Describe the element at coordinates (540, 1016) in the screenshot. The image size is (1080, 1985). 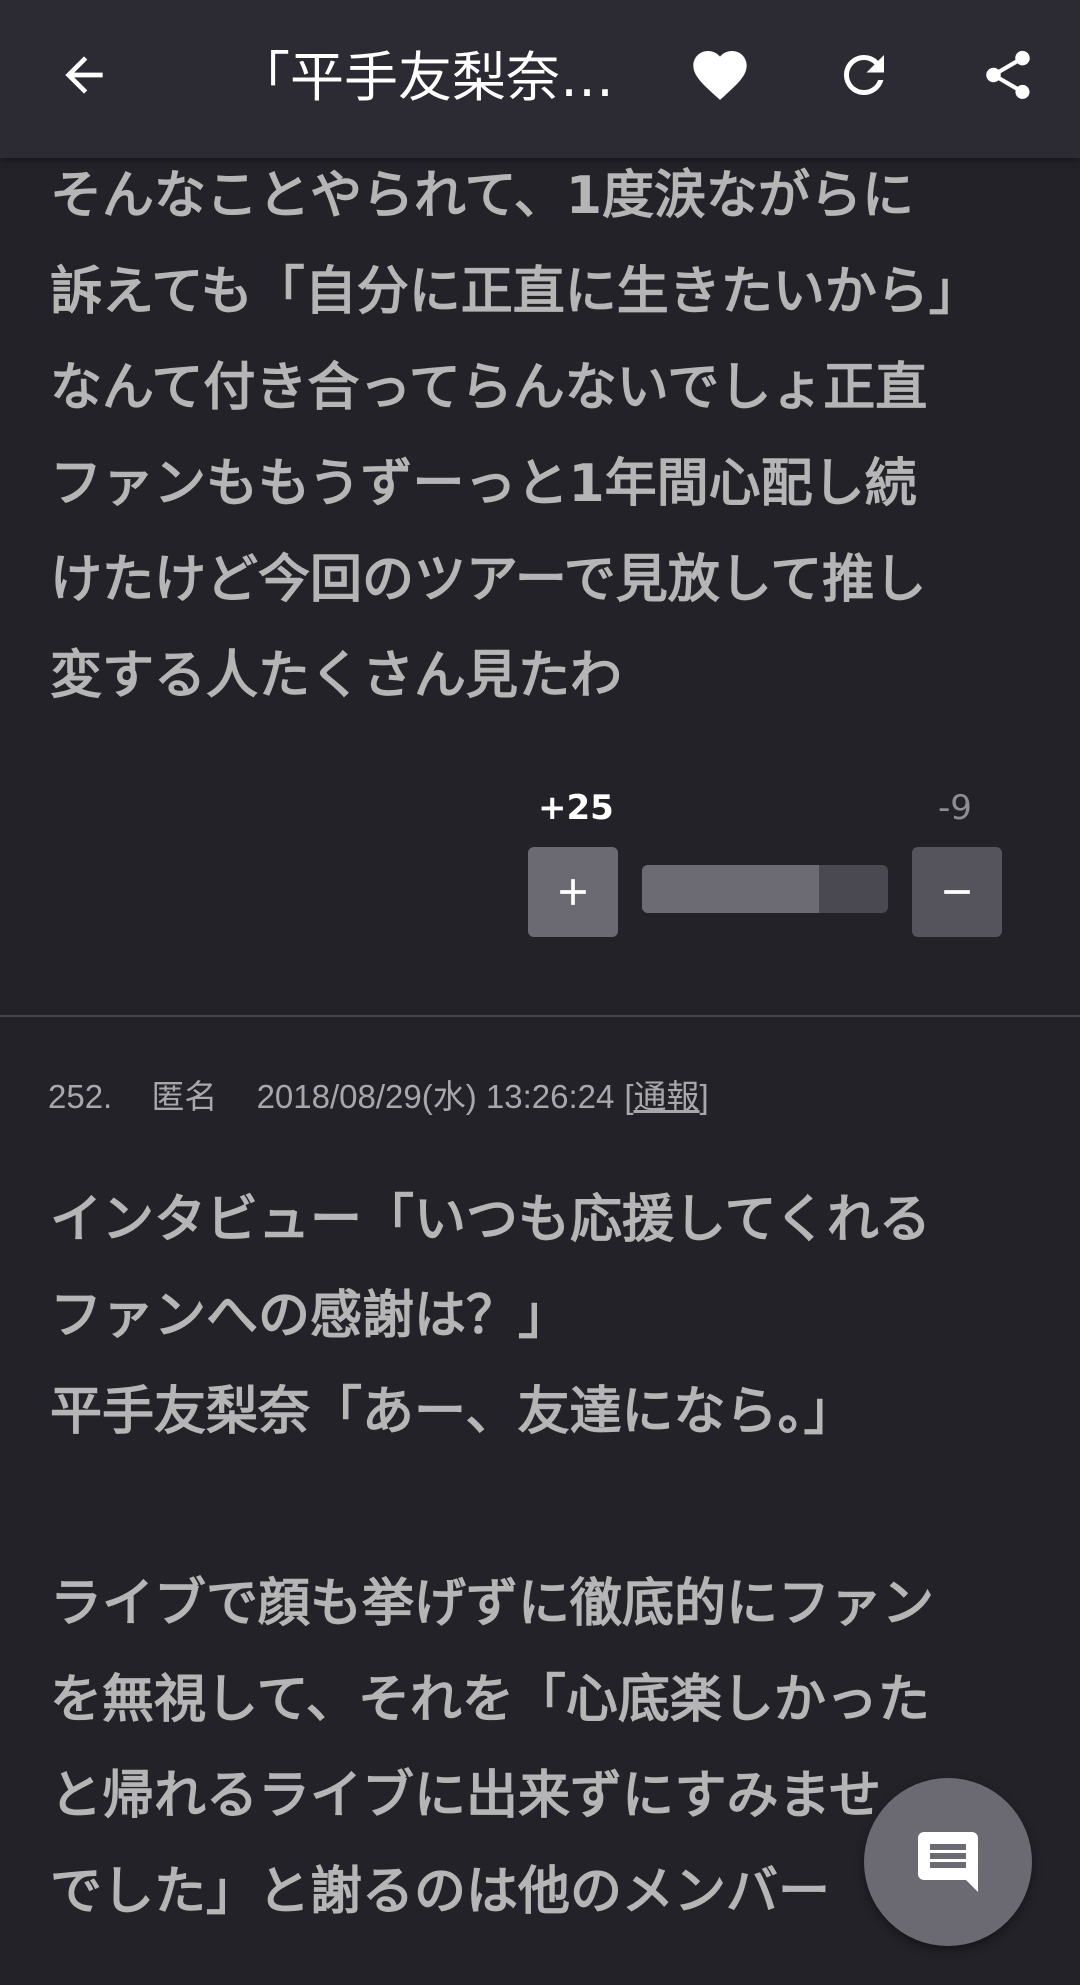
I see `comment-divider` at that location.